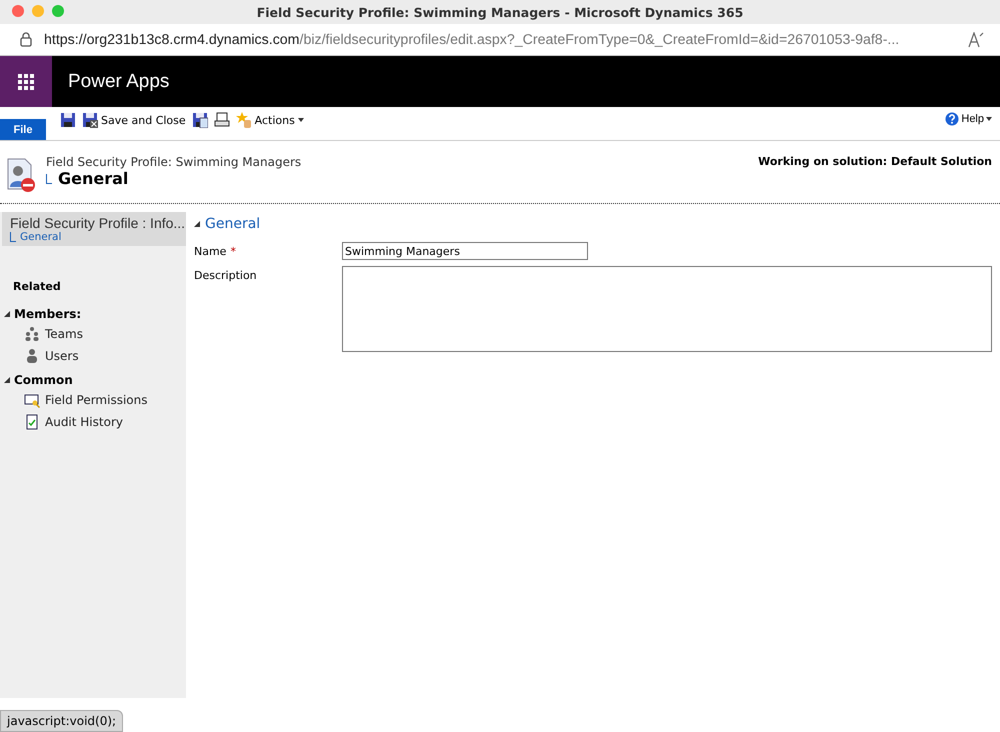 The image size is (1000, 732). I want to click on record-entity-title: Field Security Profile: Swimming Managers, so click(174, 162).